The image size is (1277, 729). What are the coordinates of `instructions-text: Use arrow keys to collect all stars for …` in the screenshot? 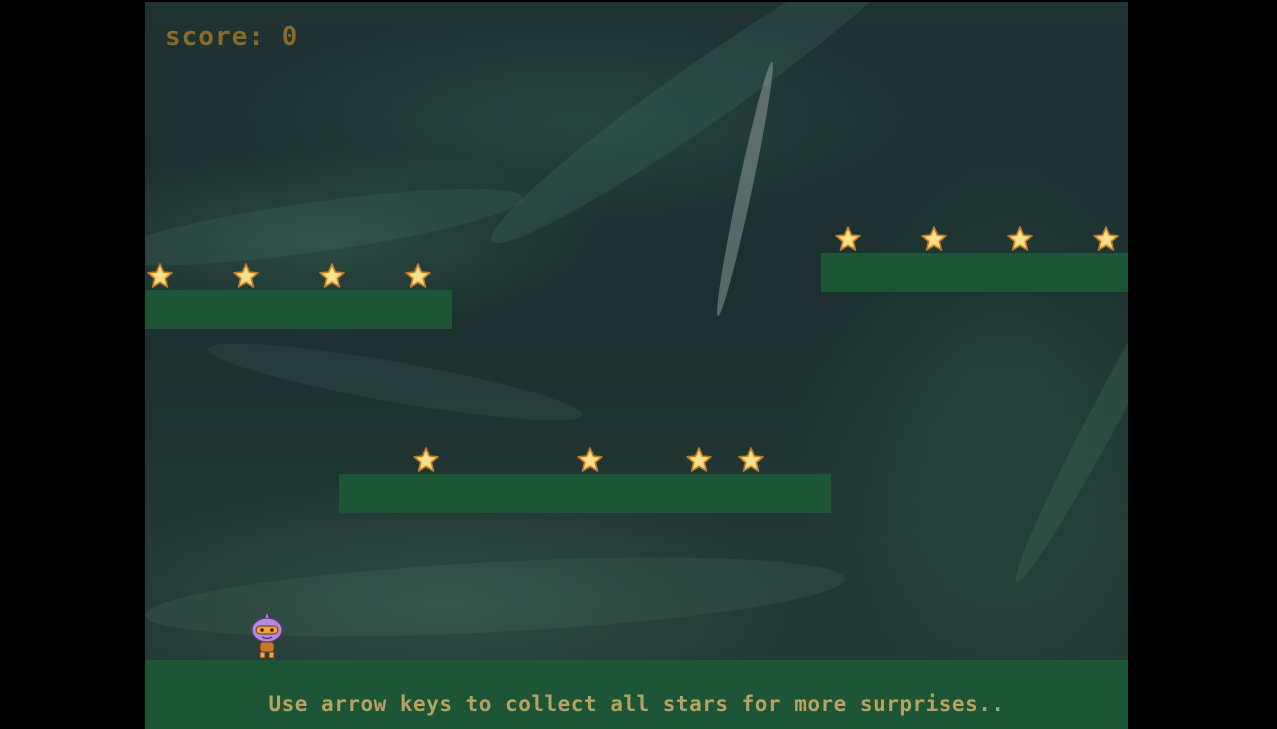 It's located at (636, 704).